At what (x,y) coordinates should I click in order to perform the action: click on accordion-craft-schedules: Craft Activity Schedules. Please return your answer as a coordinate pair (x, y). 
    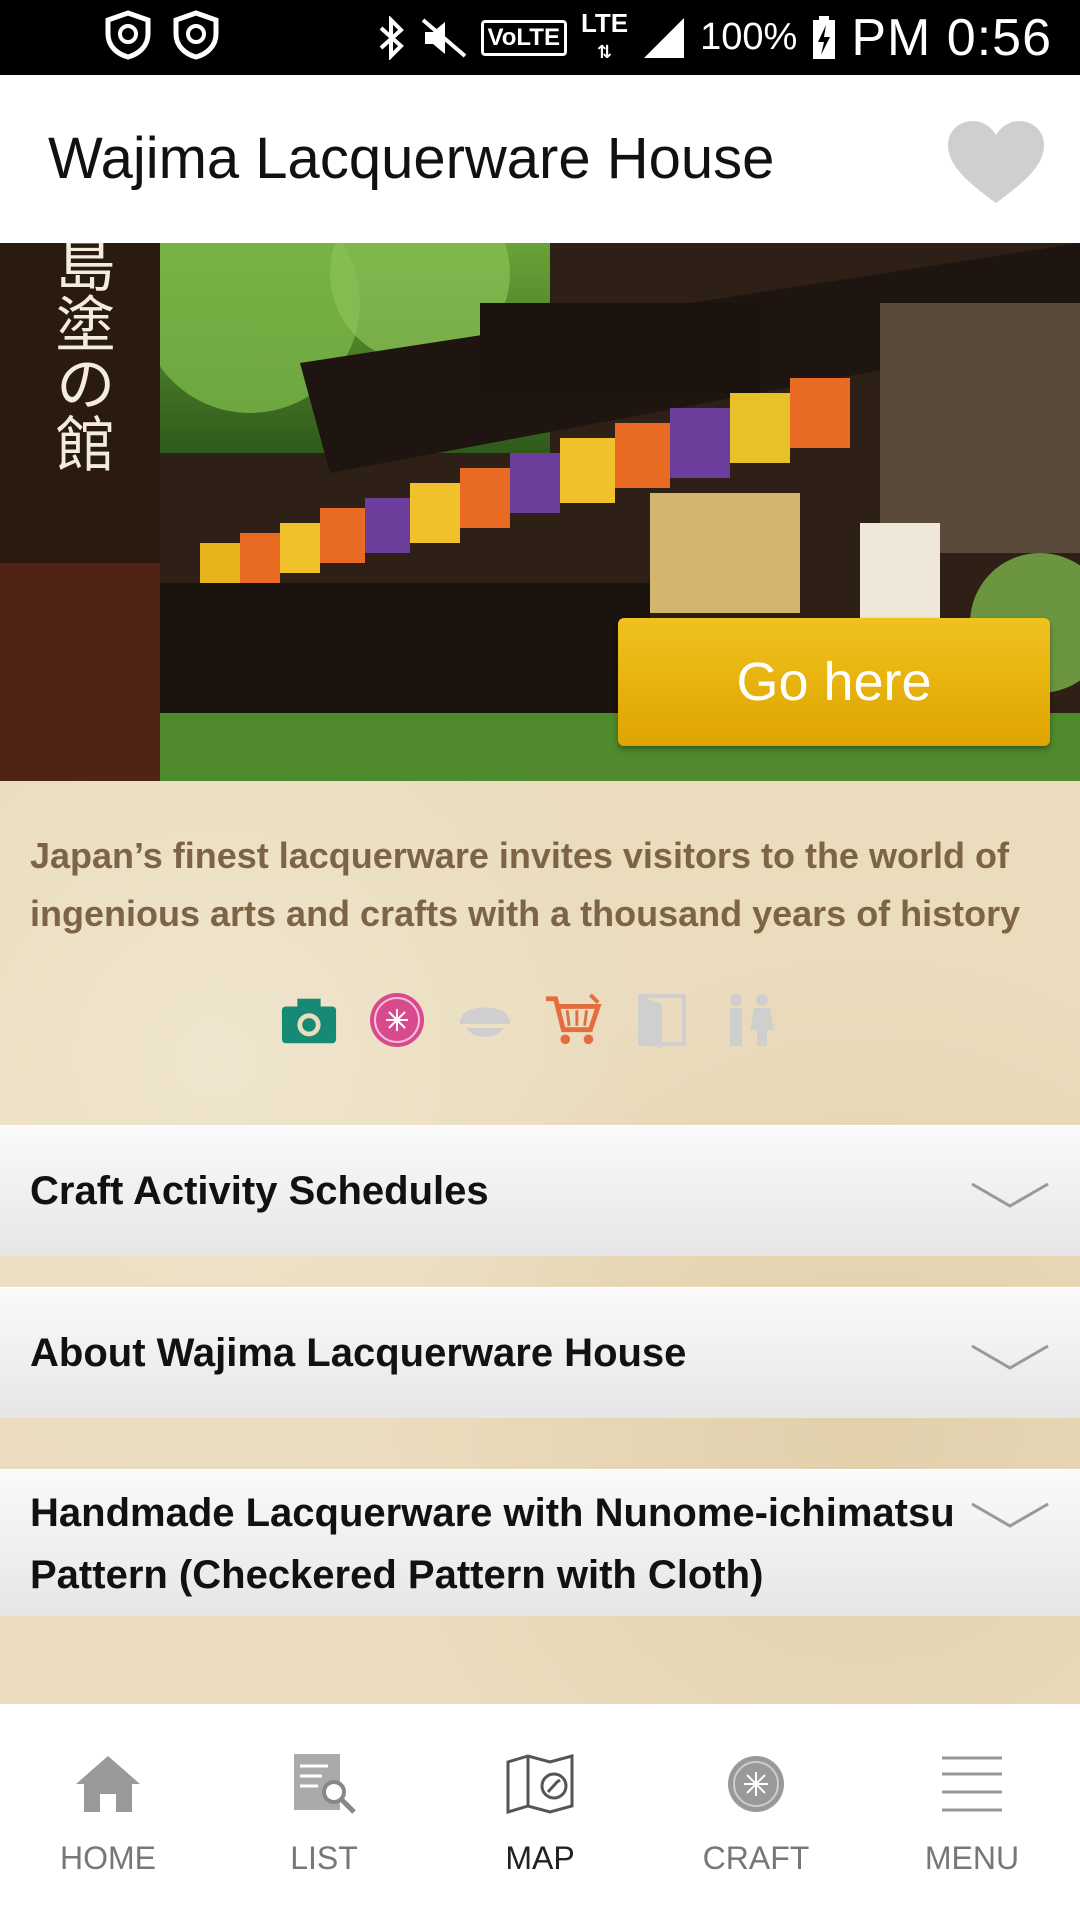
    Looking at the image, I should click on (540, 1190).